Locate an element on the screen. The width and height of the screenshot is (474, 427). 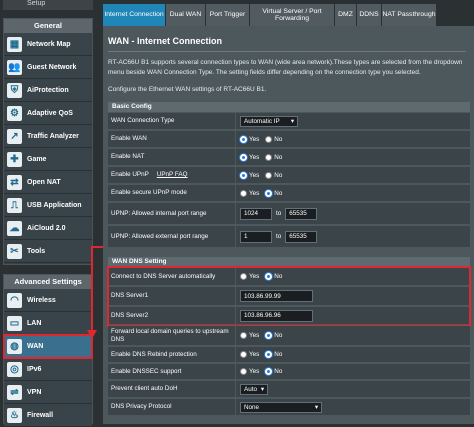
secure-upnp-label: Enable secure UPnP mode is located at coordinates (172, 193).